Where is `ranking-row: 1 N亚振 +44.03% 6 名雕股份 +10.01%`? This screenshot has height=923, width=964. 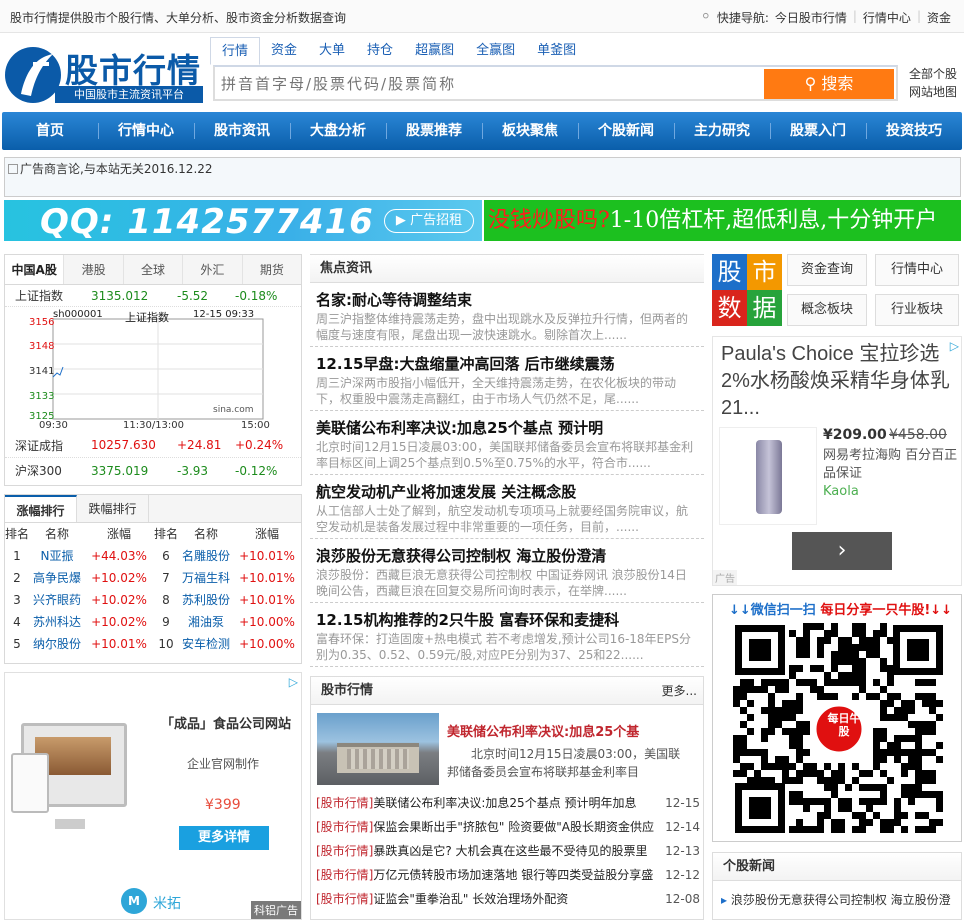 ranking-row: 1 N亚振 +44.03% 6 名雕股份 +10.01% is located at coordinates (153, 556).